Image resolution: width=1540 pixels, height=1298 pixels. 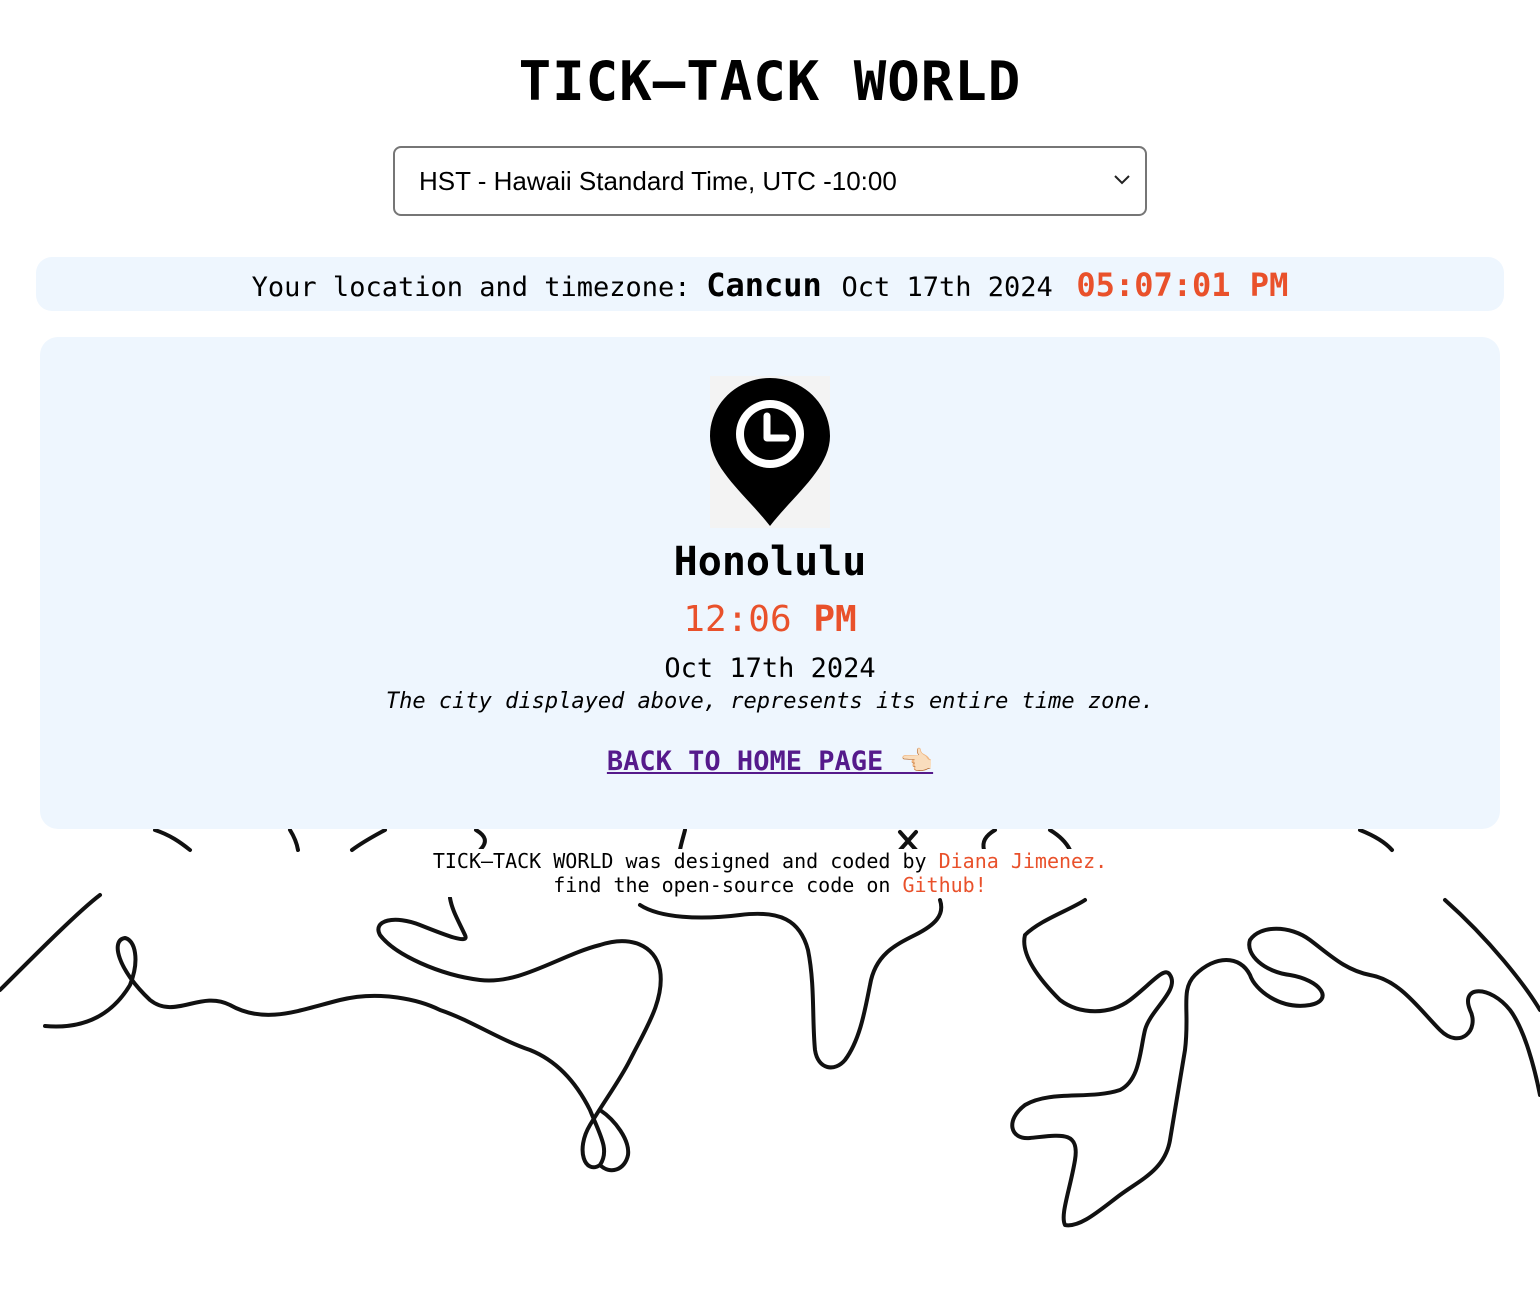 I want to click on author-link: Diana Jimenez., so click(x=1023, y=861).